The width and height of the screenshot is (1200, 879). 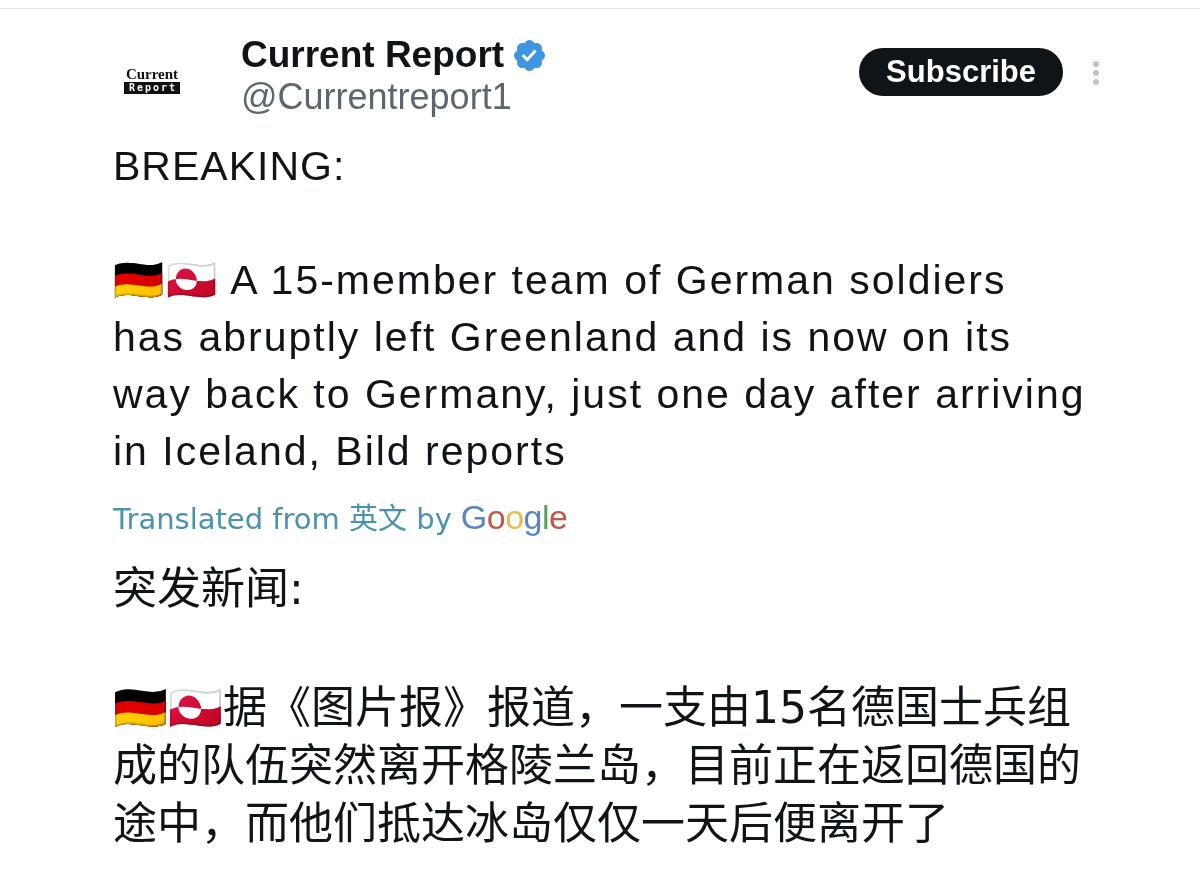 I want to click on logo-banner: Report, so click(x=152, y=88).